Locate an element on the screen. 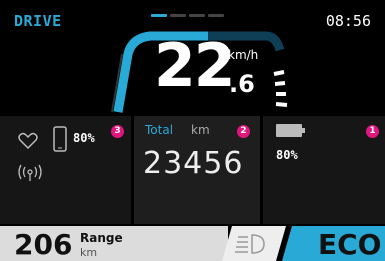  range-value: 206 is located at coordinates (43, 244).